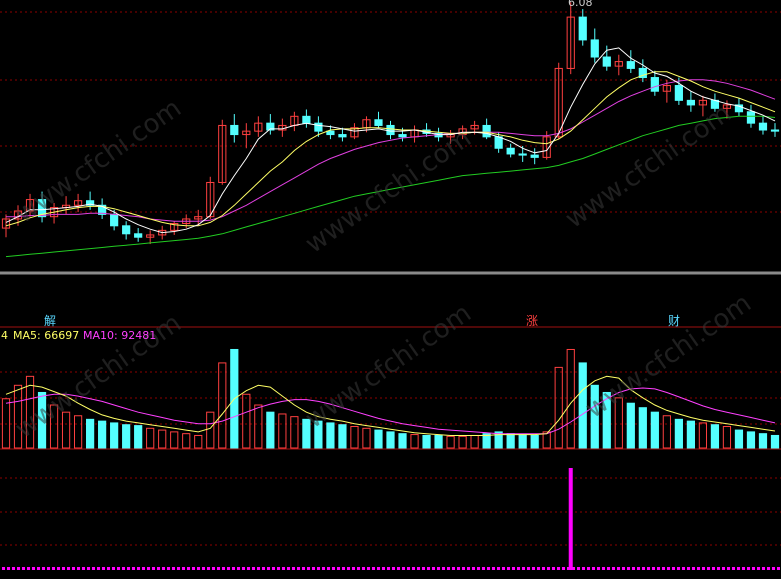 Image resolution: width=781 pixels, height=579 pixels. What do you see at coordinates (120, 335) in the screenshot?
I see `volume-ma10-label: MA10: 92481` at bounding box center [120, 335].